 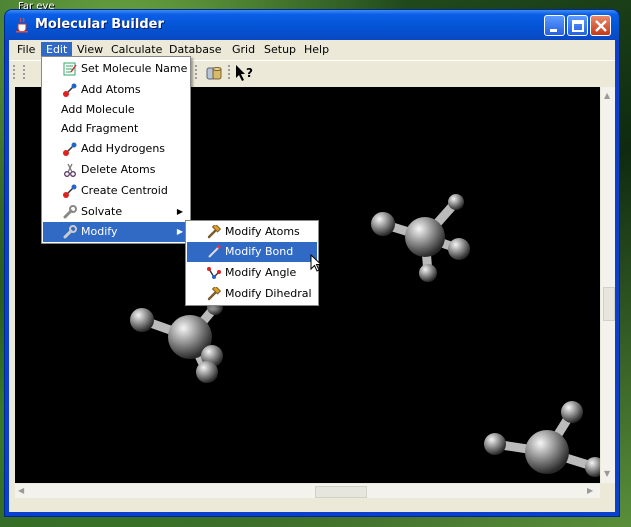 I want to click on menu-item-solvate: Solvate ▶, so click(x=116, y=212).